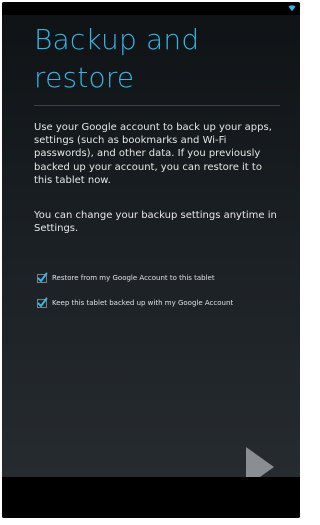 The image size is (320, 525). I want to click on status-bar, so click(151, 8).